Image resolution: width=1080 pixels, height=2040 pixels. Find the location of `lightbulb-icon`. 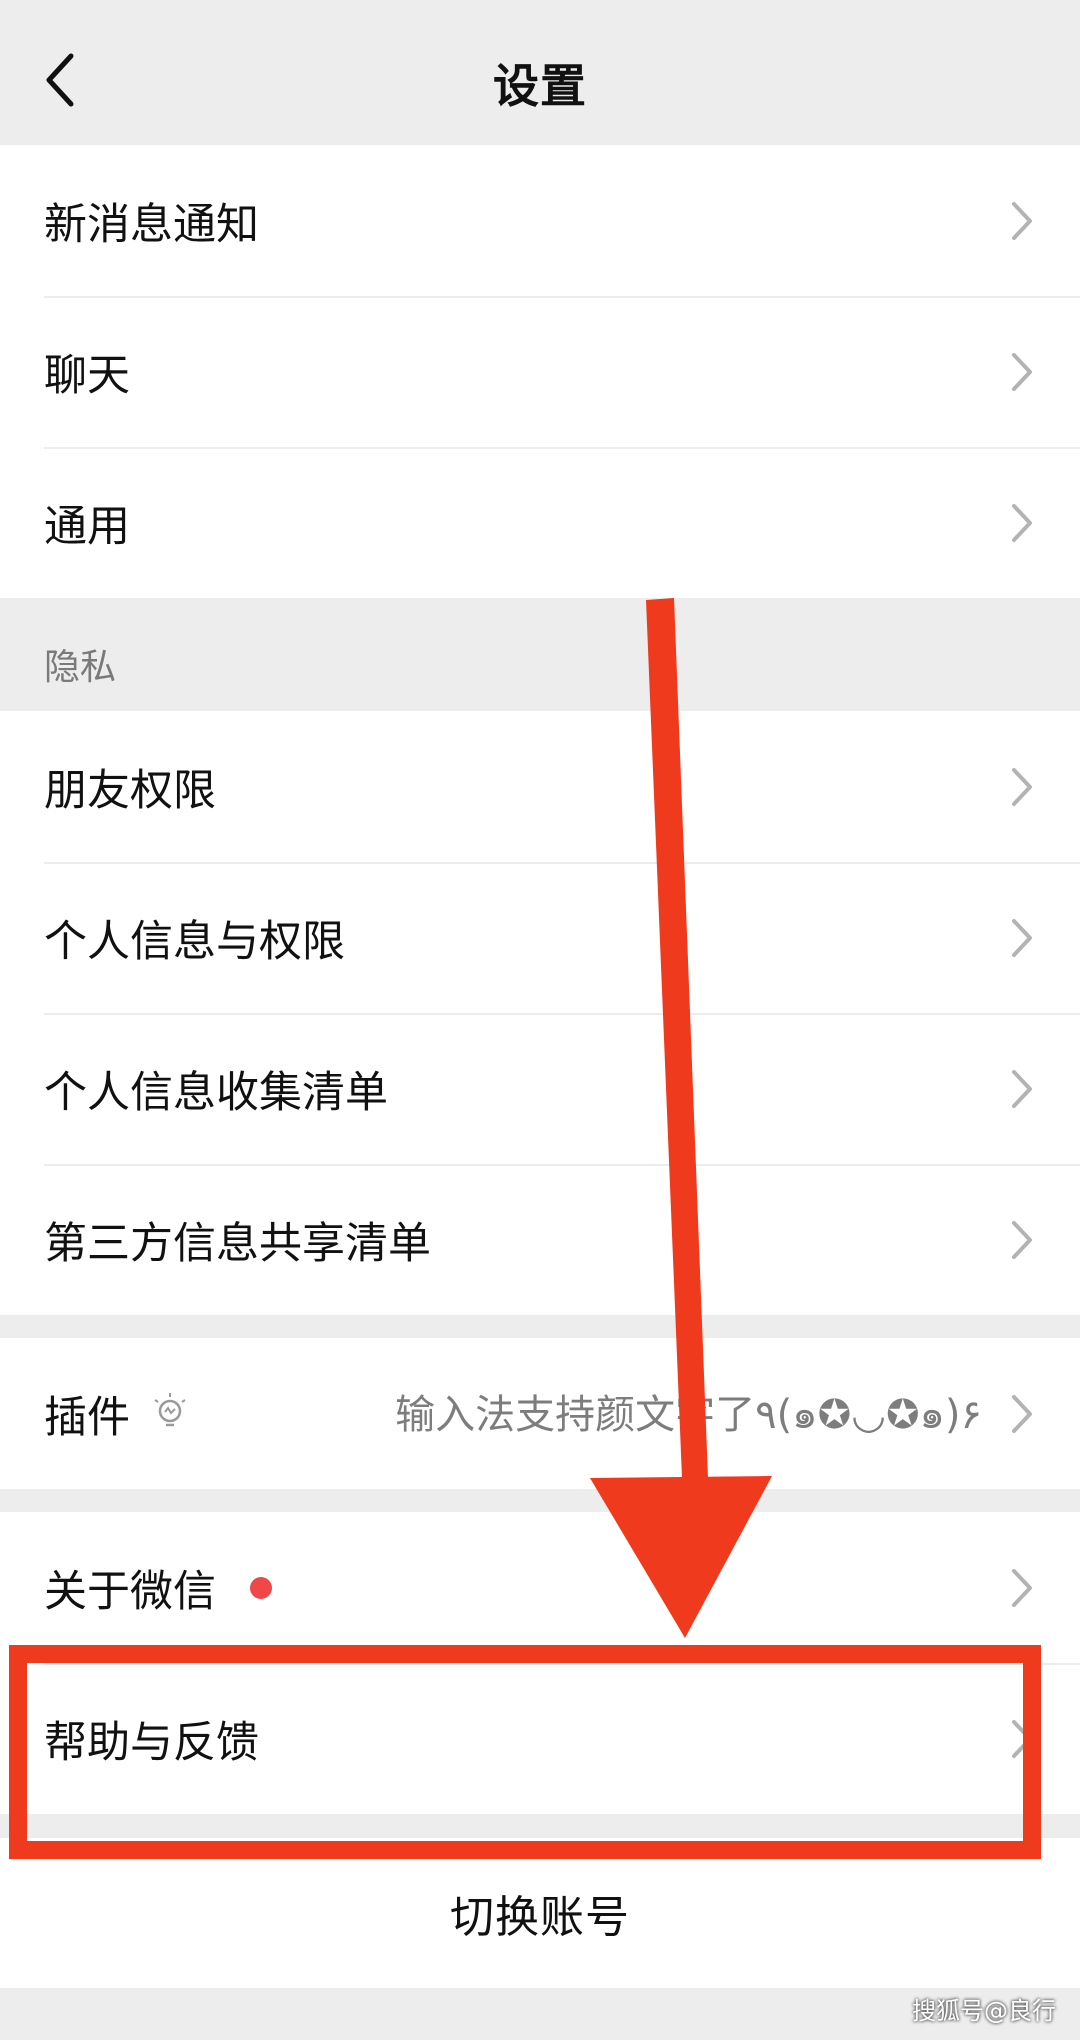

lightbulb-icon is located at coordinates (170, 1409).